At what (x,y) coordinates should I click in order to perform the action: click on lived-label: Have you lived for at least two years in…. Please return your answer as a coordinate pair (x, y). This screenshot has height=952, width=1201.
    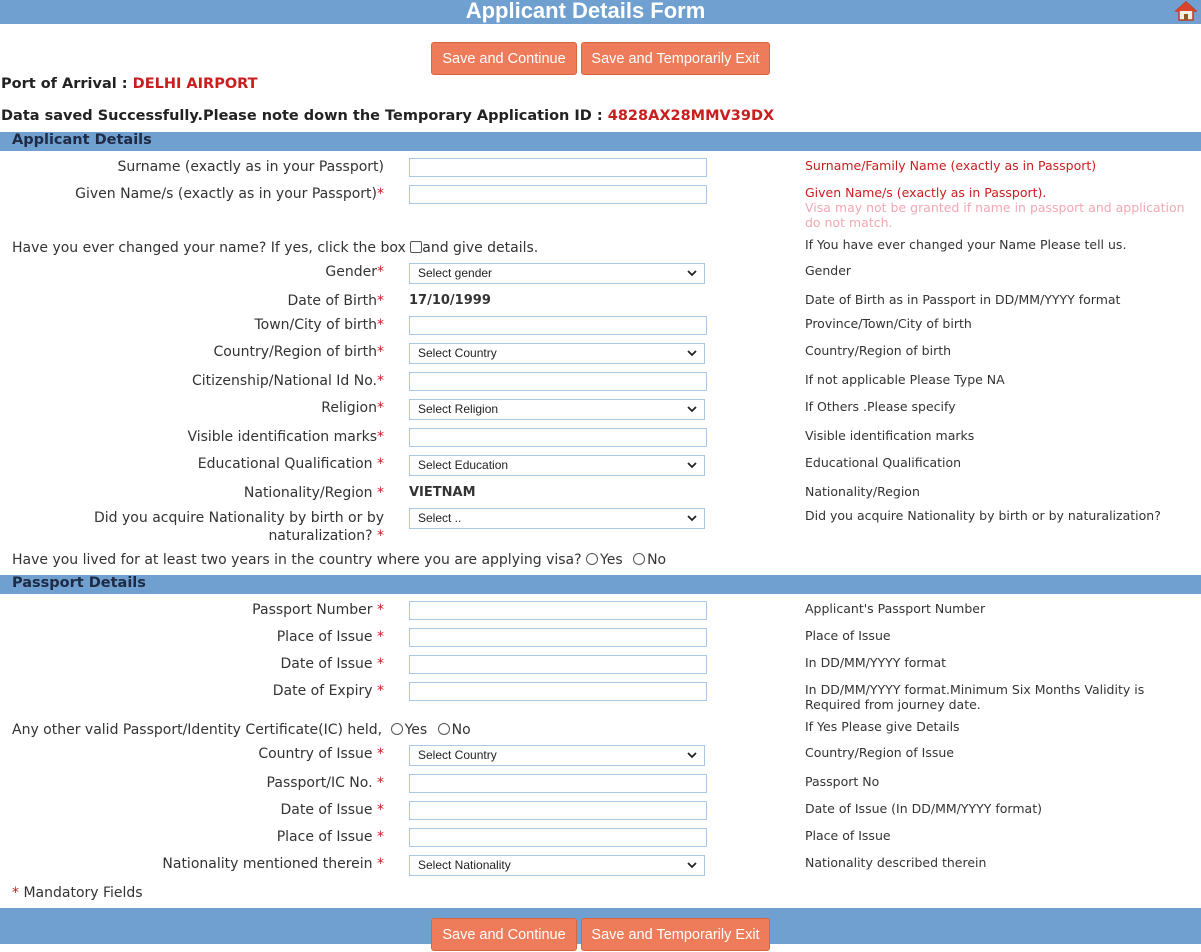
    Looking at the image, I should click on (297, 560).